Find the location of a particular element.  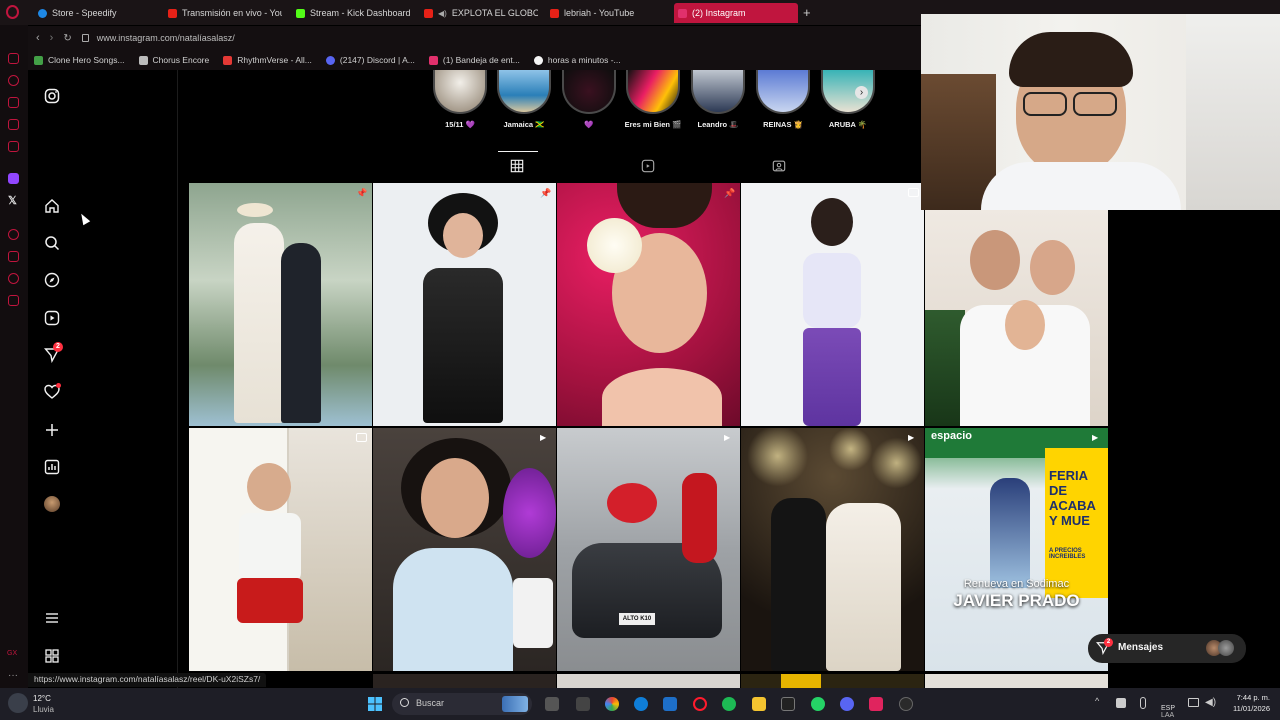

highlight-item: 15/11 💜 is located at coordinates (460, 99).